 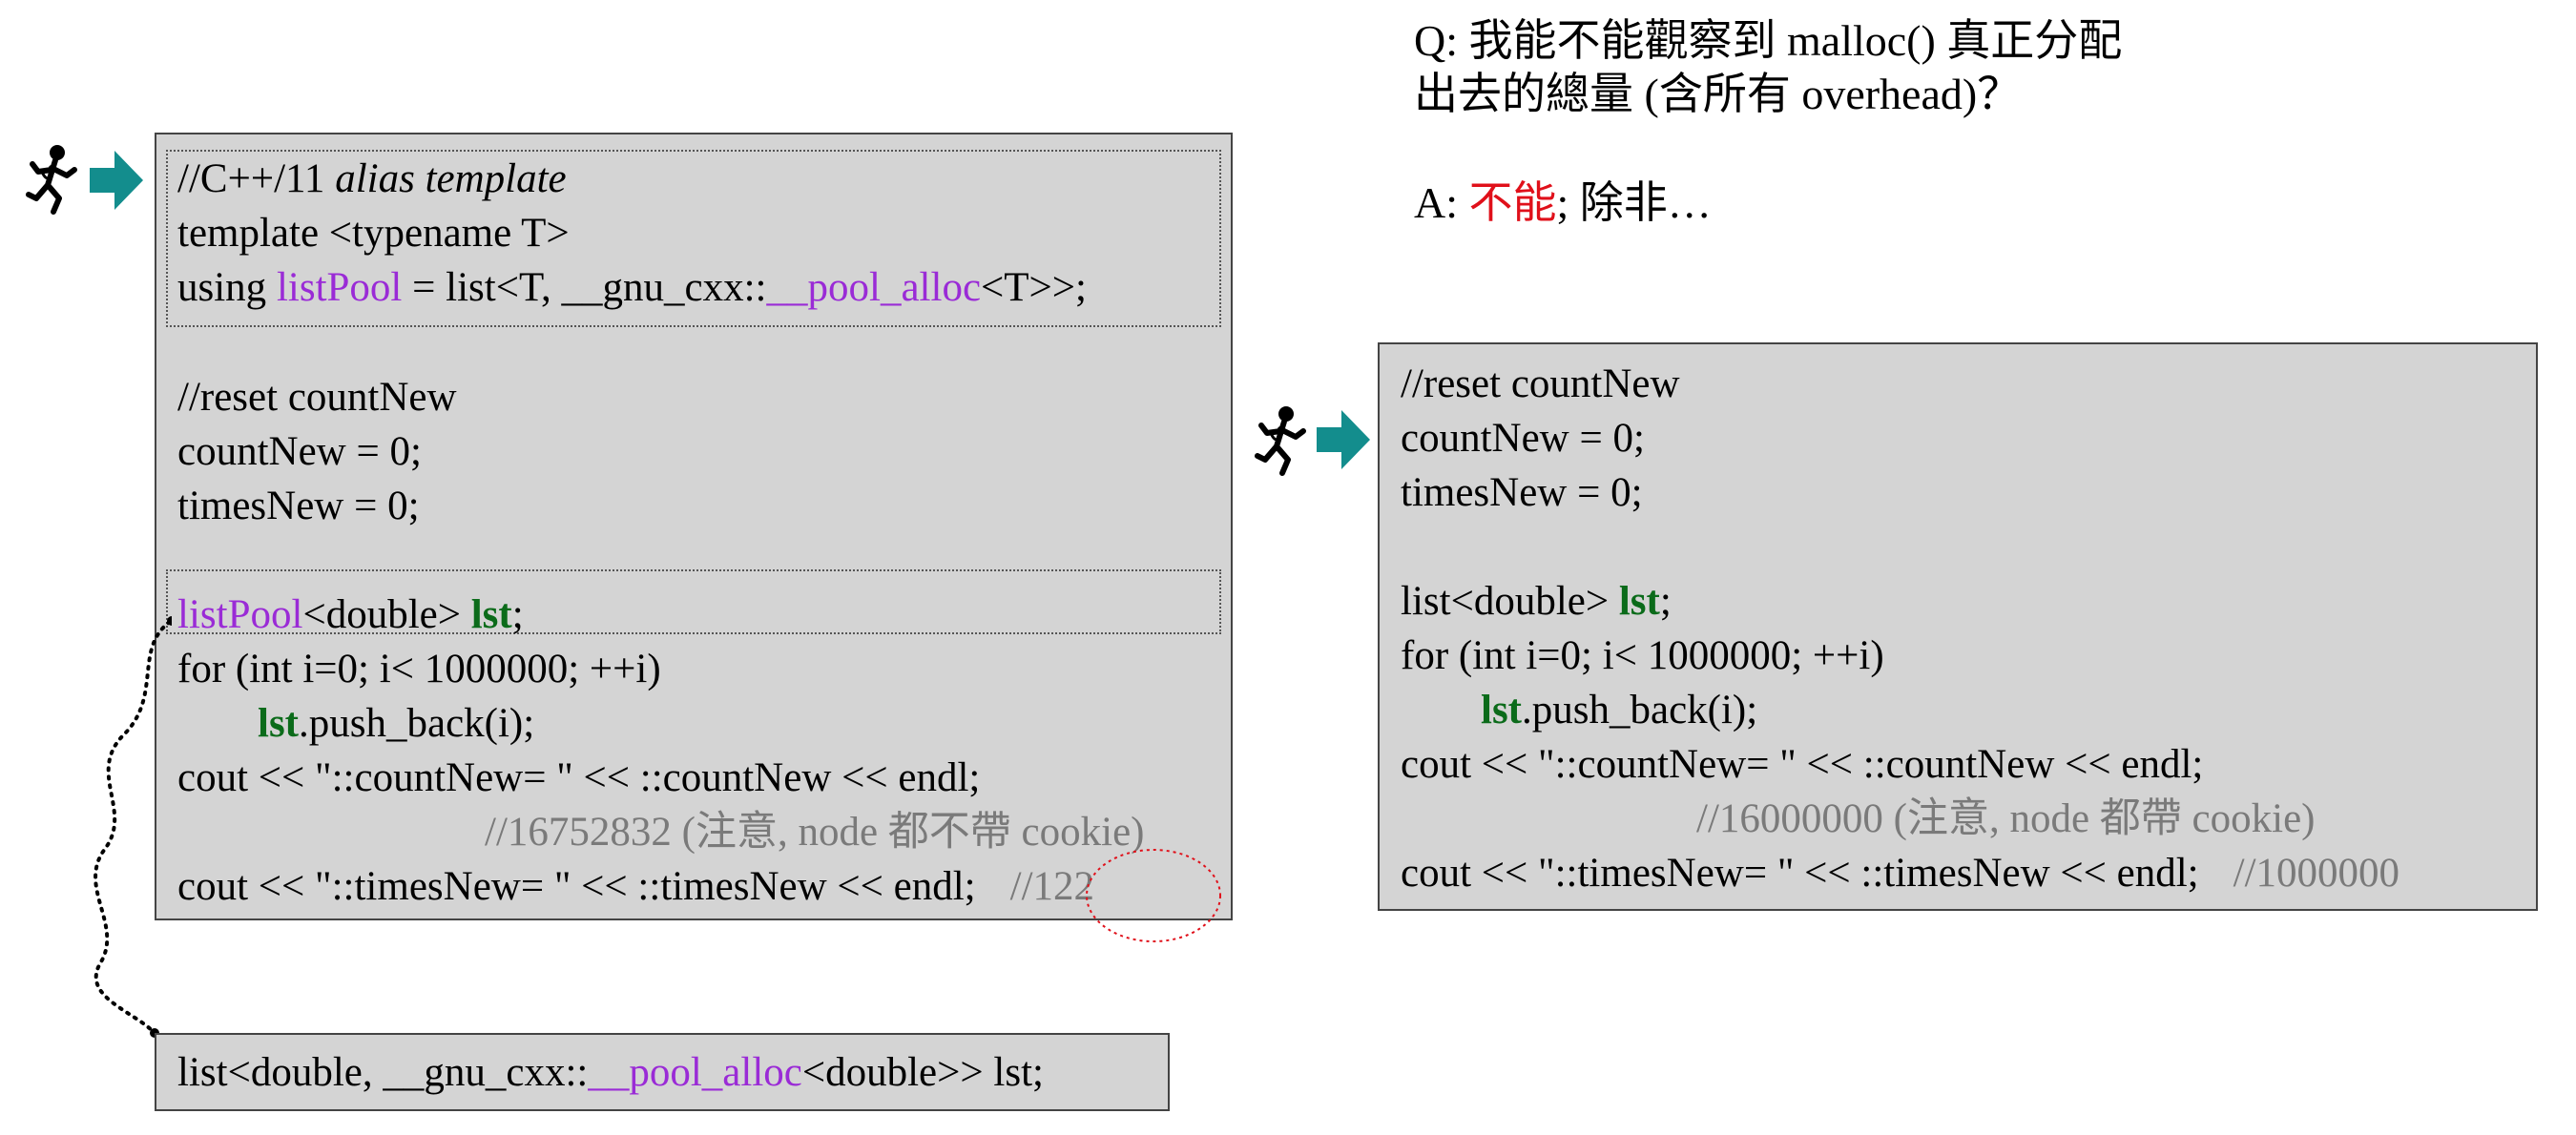 I want to click on question-line-1: Q: 我能不能觀察到 malloc() 真正分配, so click(x=1768, y=40).